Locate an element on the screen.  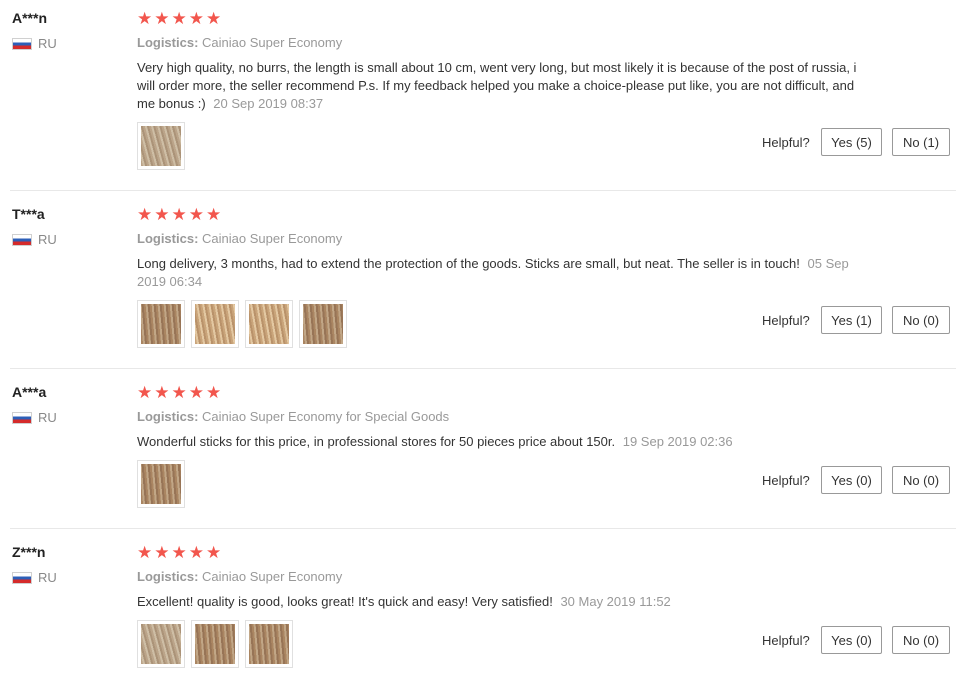
reviewer-name: A***a is located at coordinates (29, 392).